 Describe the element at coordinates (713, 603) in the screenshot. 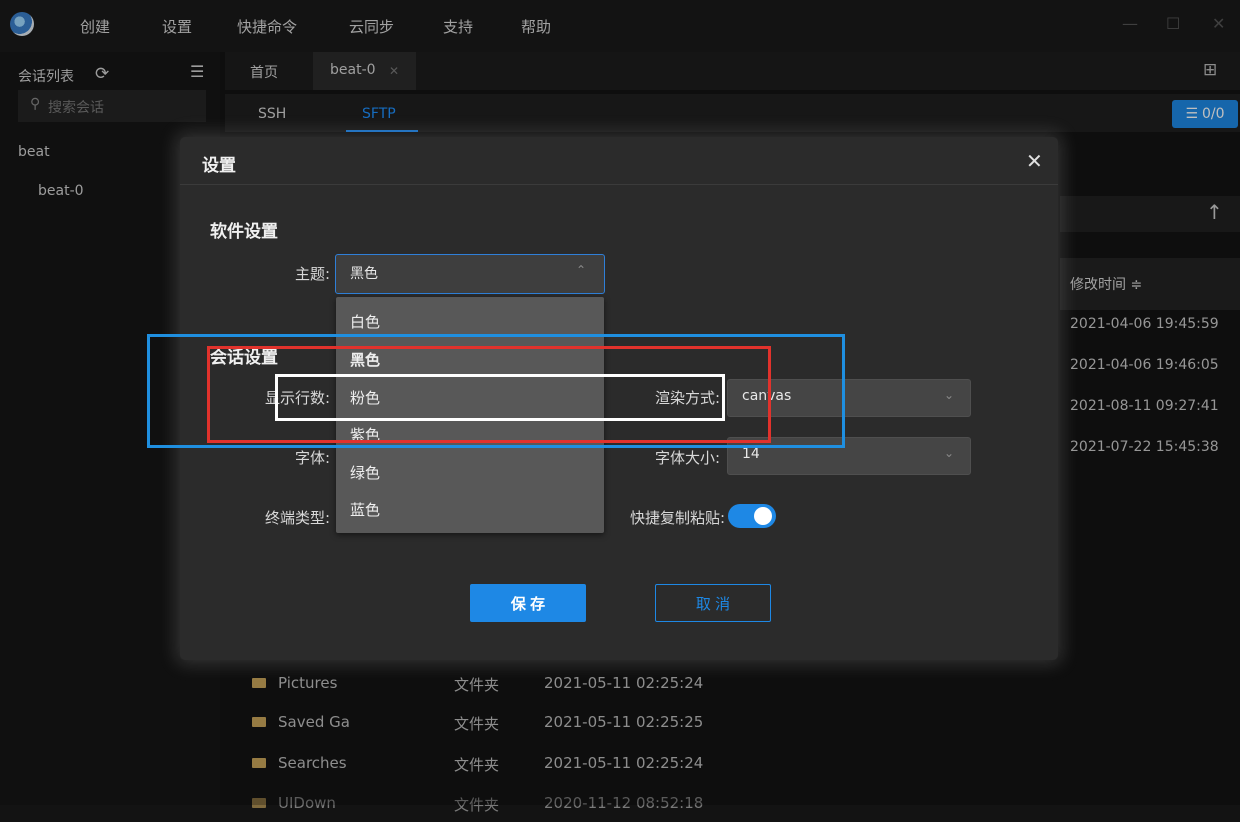

I see `cancel-button: 取 消` at that location.